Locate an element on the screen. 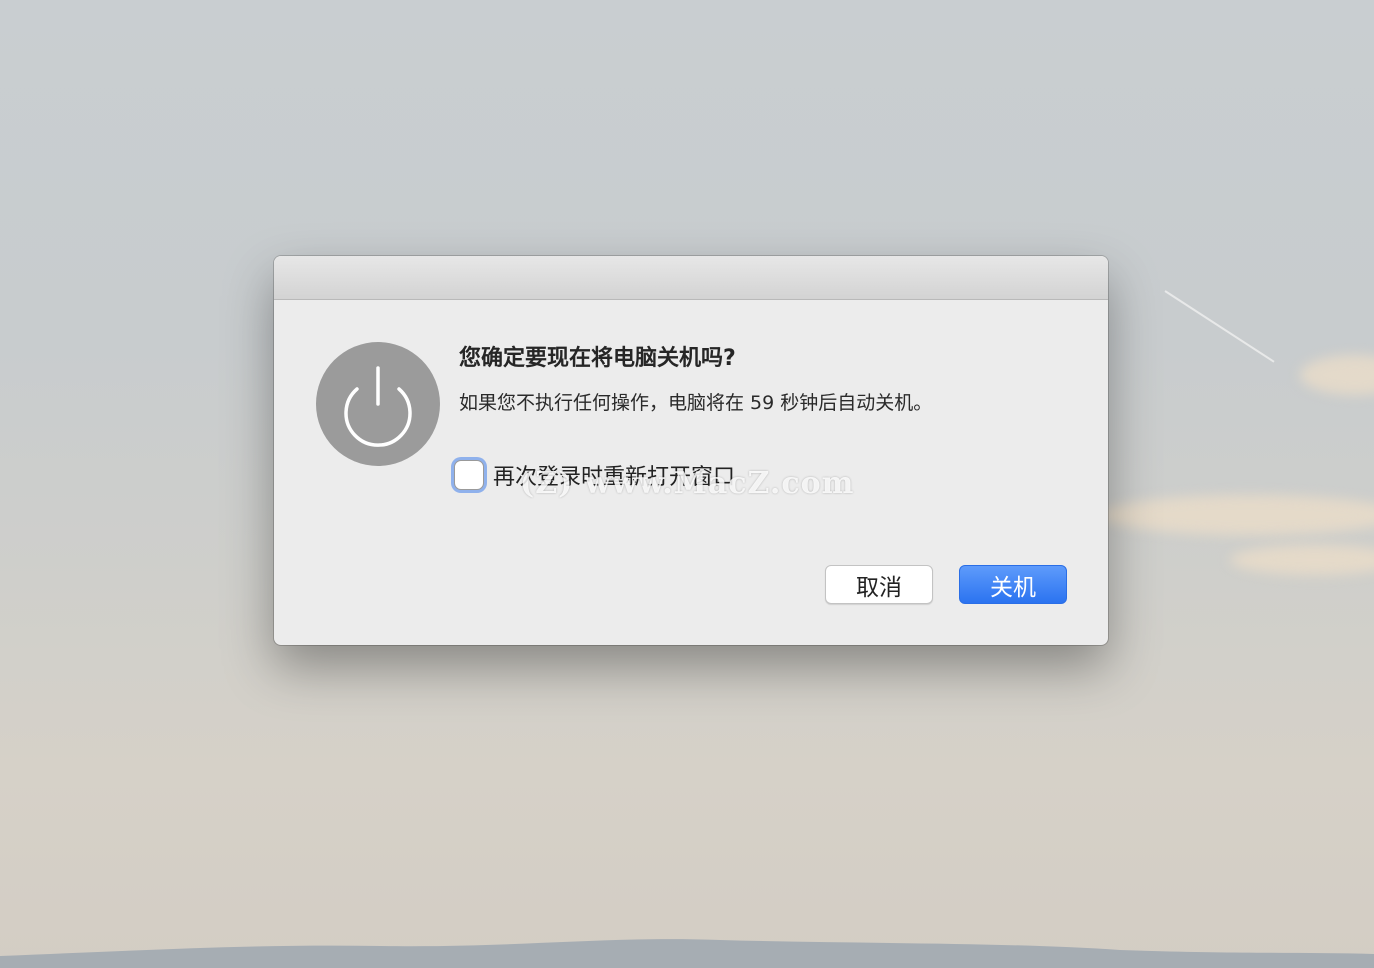  dialog-titlebar is located at coordinates (691, 278).